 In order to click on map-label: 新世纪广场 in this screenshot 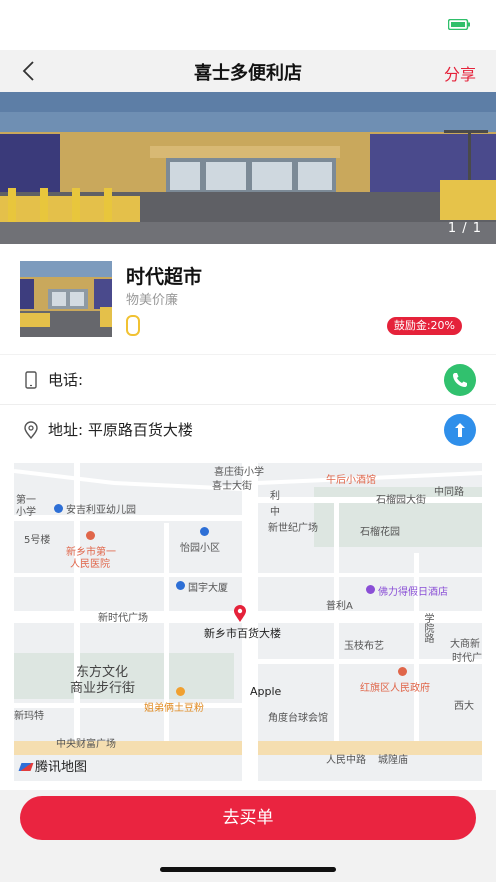, I will do `click(293, 528)`.